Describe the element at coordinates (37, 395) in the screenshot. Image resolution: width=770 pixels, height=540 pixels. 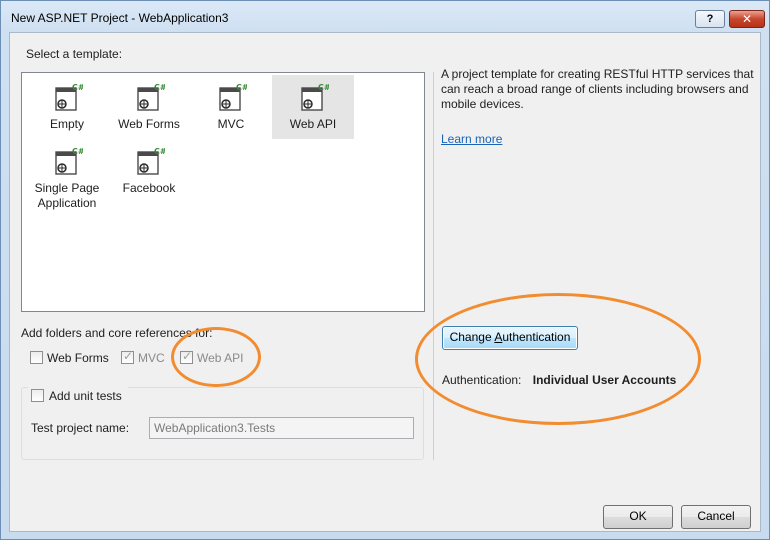
I see `add-unit-tests-checkbox` at that location.